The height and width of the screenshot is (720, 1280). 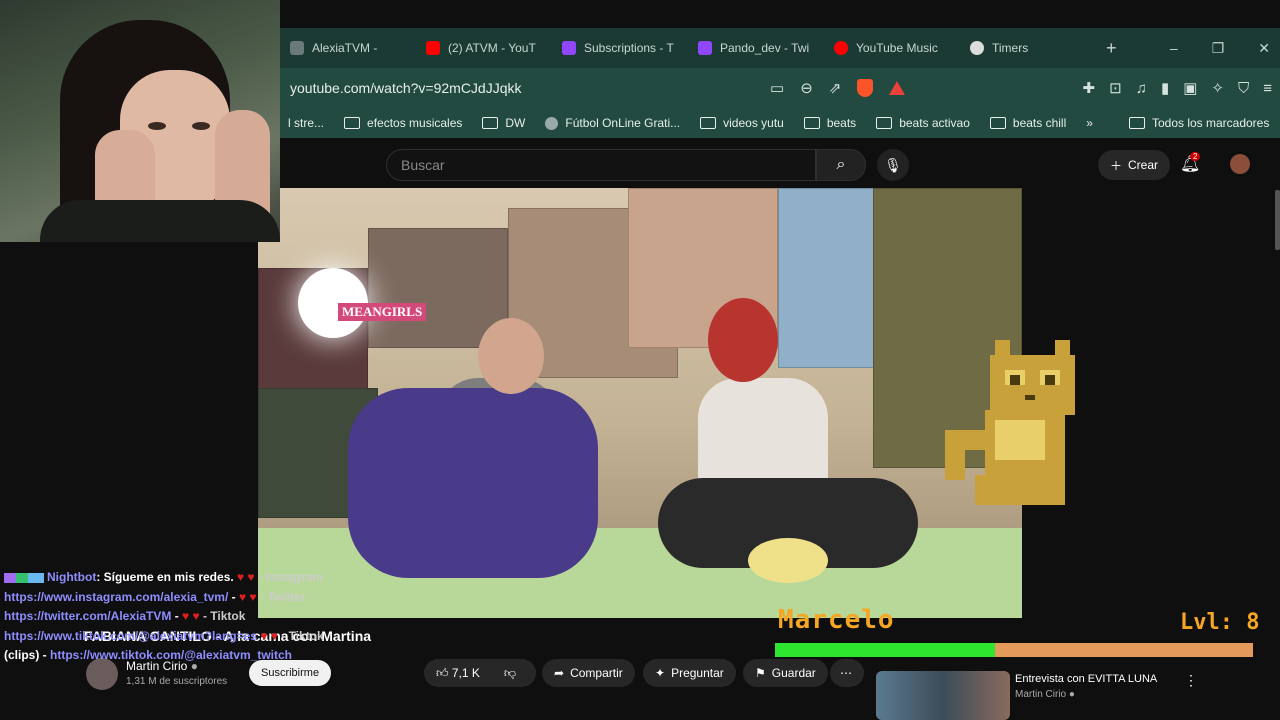 I want to click on chat-tail: - Instagram, so click(x=288, y=577).